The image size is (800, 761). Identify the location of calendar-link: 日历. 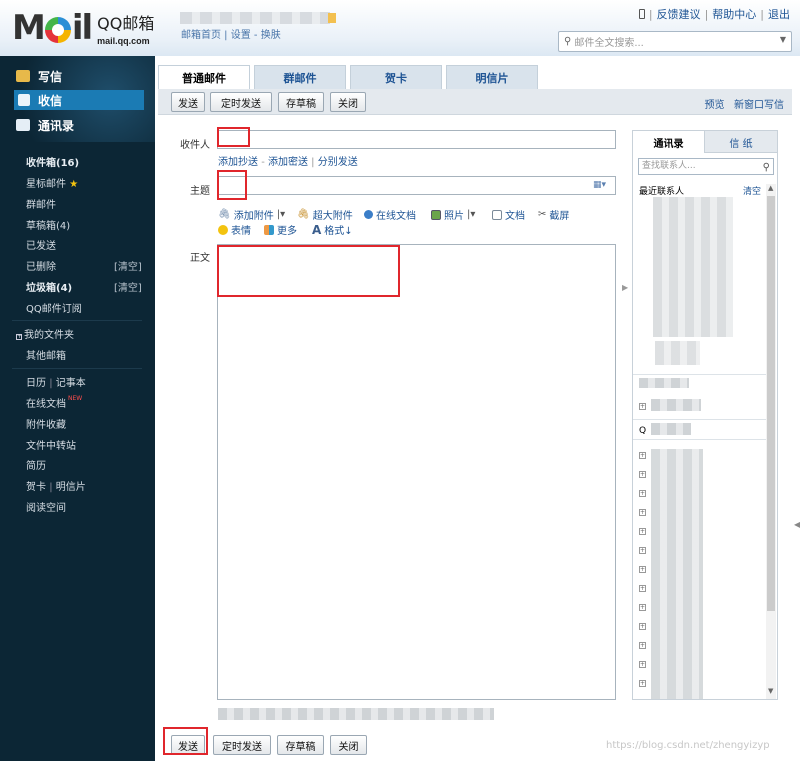
(36, 383).